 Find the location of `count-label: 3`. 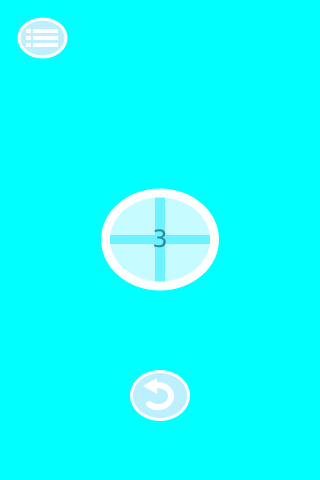

count-label: 3 is located at coordinates (160, 239).